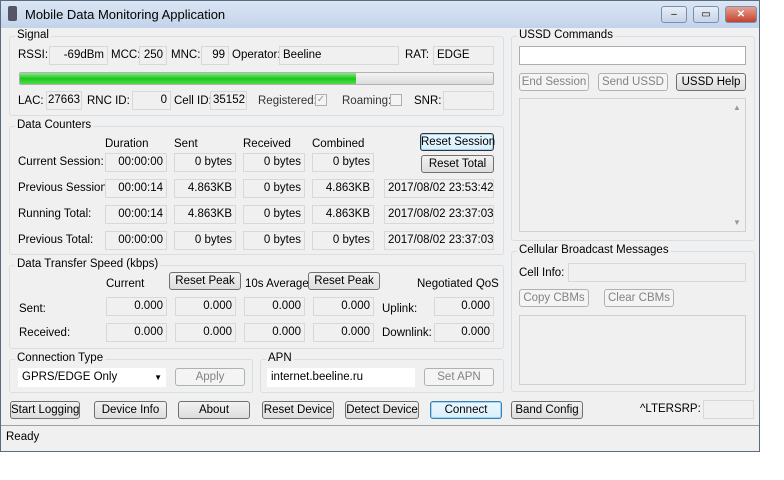  What do you see at coordinates (741, 14) in the screenshot?
I see `close-button: ✕` at bounding box center [741, 14].